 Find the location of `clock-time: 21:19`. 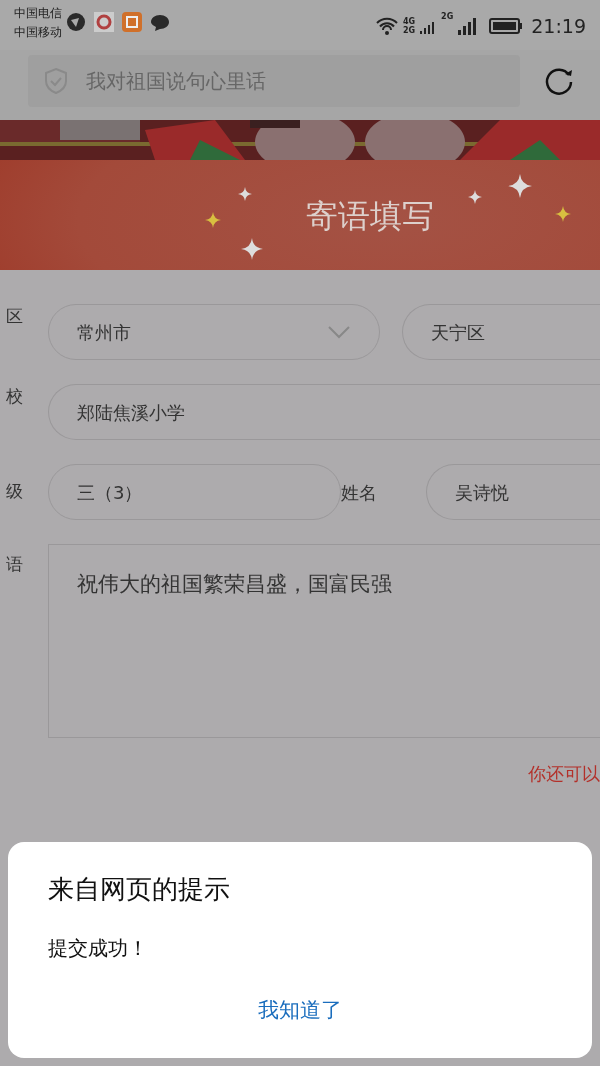

clock-time: 21:19 is located at coordinates (558, 26).